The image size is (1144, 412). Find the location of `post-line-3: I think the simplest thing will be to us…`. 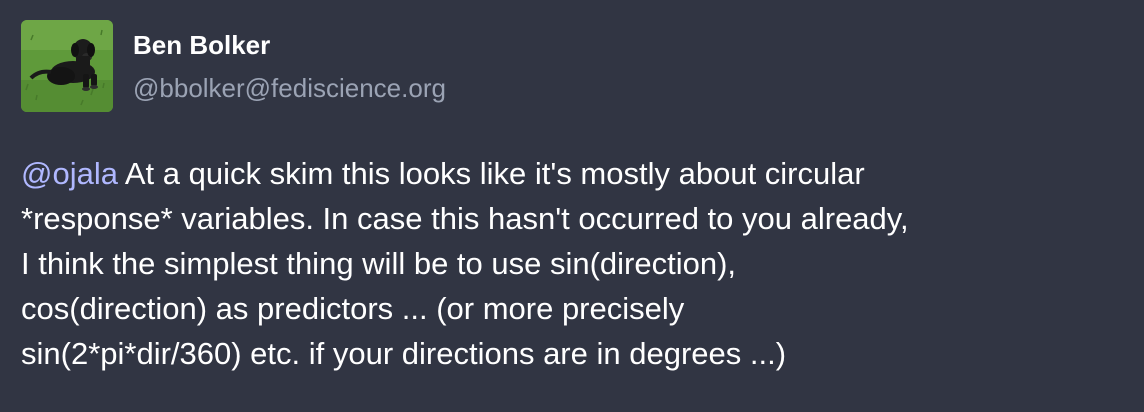

post-line-3: I think the simplest thing will be to us… is located at coordinates (379, 263).